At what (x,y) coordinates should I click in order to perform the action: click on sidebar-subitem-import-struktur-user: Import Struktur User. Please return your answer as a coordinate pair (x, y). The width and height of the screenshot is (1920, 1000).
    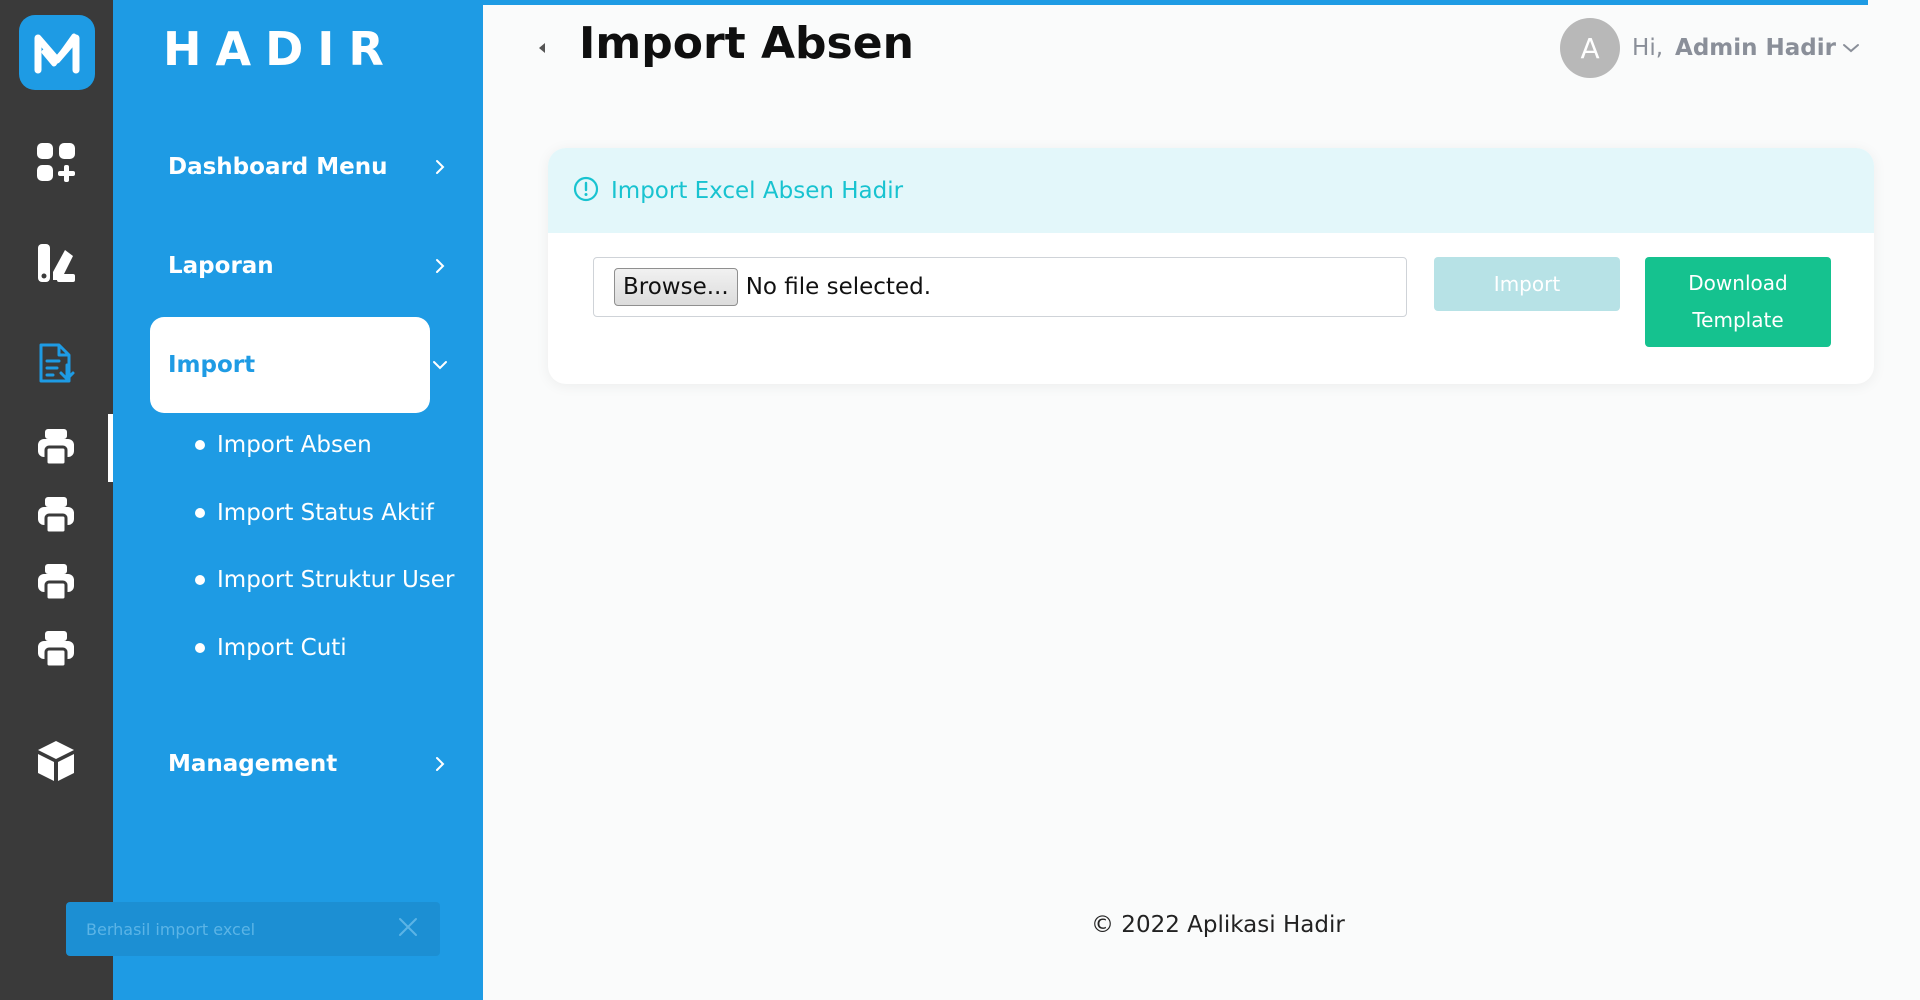
    Looking at the image, I should click on (324, 580).